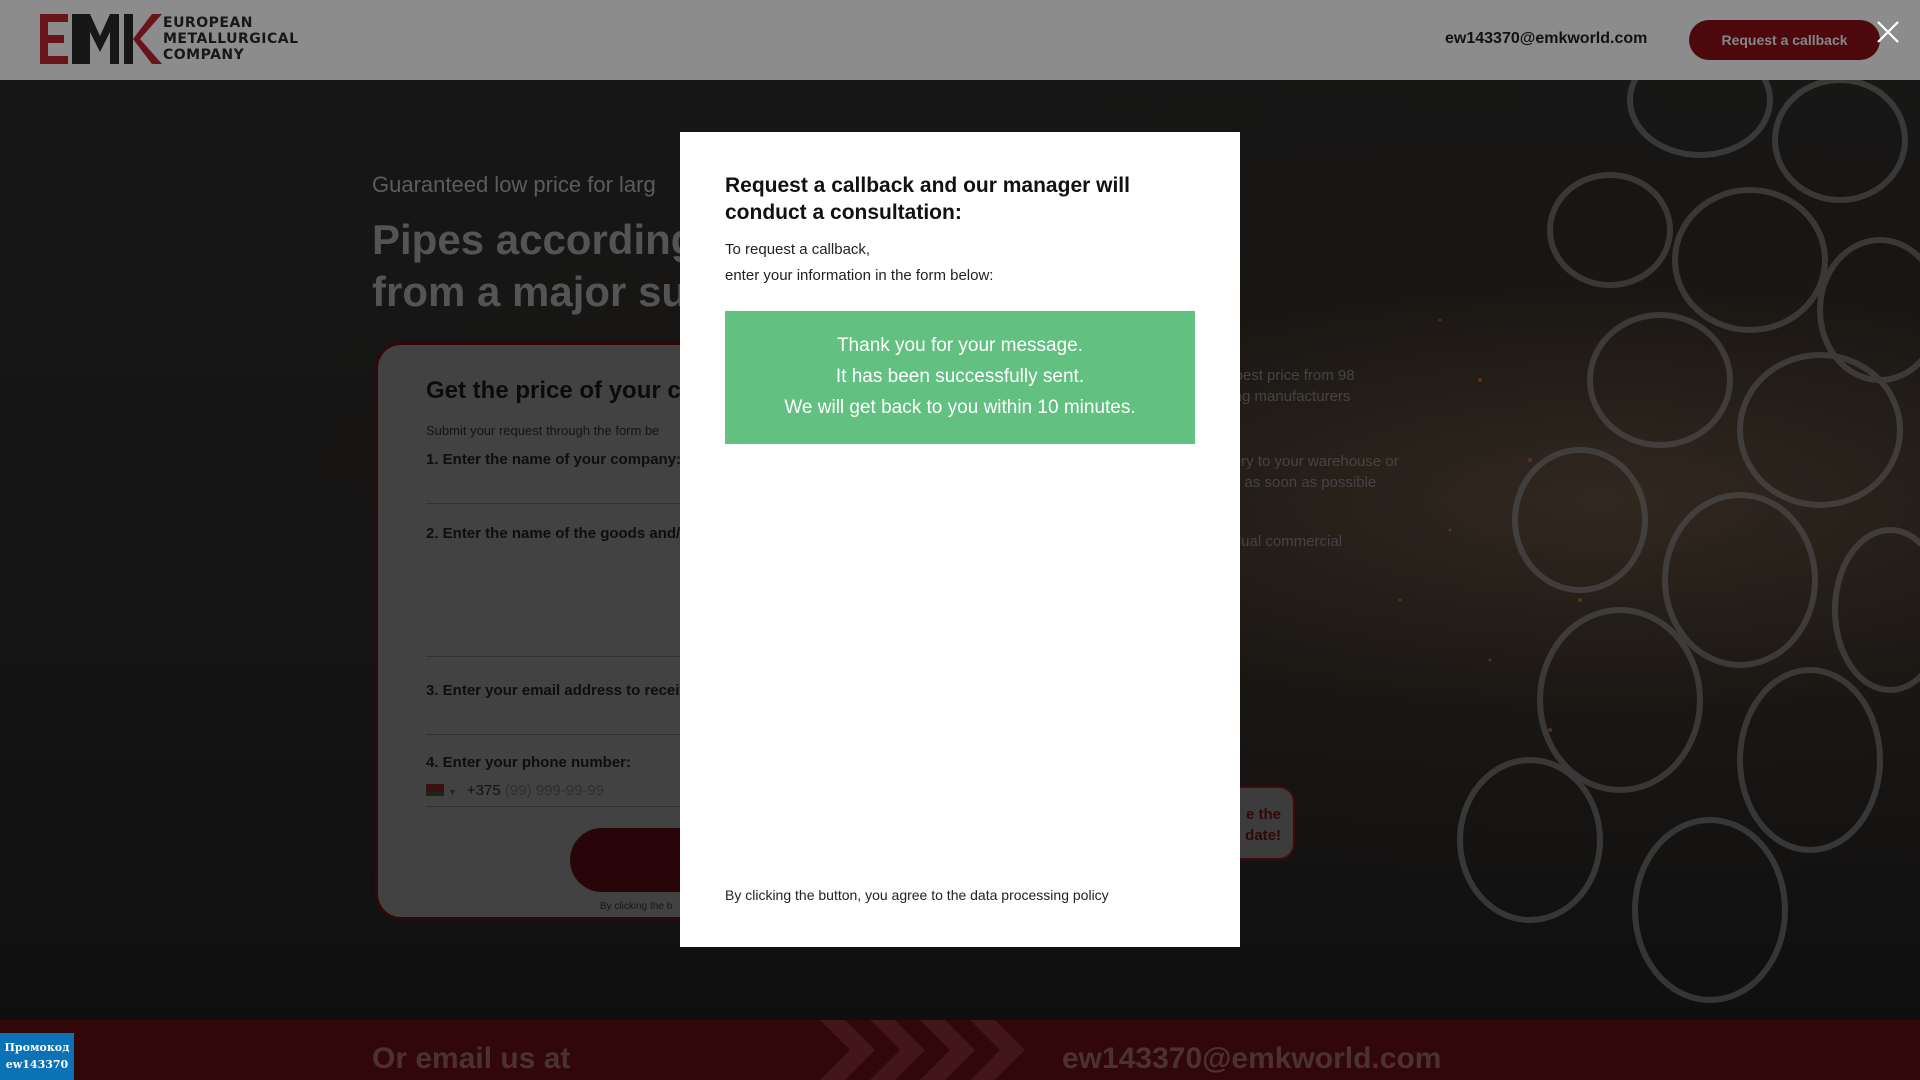 This screenshot has height=1080, width=1920. What do you see at coordinates (798, 249) in the screenshot?
I see `modal-description-line: To request a callback,` at bounding box center [798, 249].